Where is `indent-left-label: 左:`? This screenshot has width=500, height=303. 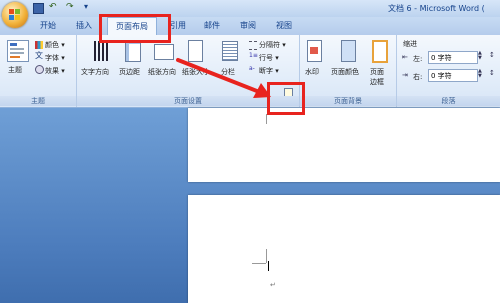 indent-left-label: 左: is located at coordinates (418, 59).